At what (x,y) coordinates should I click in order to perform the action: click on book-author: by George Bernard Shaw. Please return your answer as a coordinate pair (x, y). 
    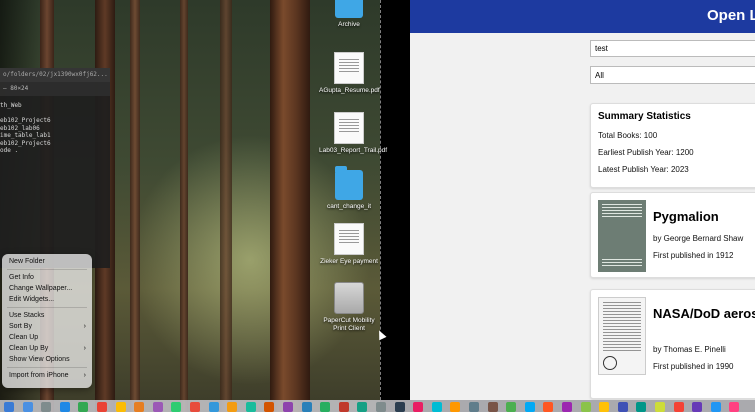
    Looking at the image, I should click on (698, 238).